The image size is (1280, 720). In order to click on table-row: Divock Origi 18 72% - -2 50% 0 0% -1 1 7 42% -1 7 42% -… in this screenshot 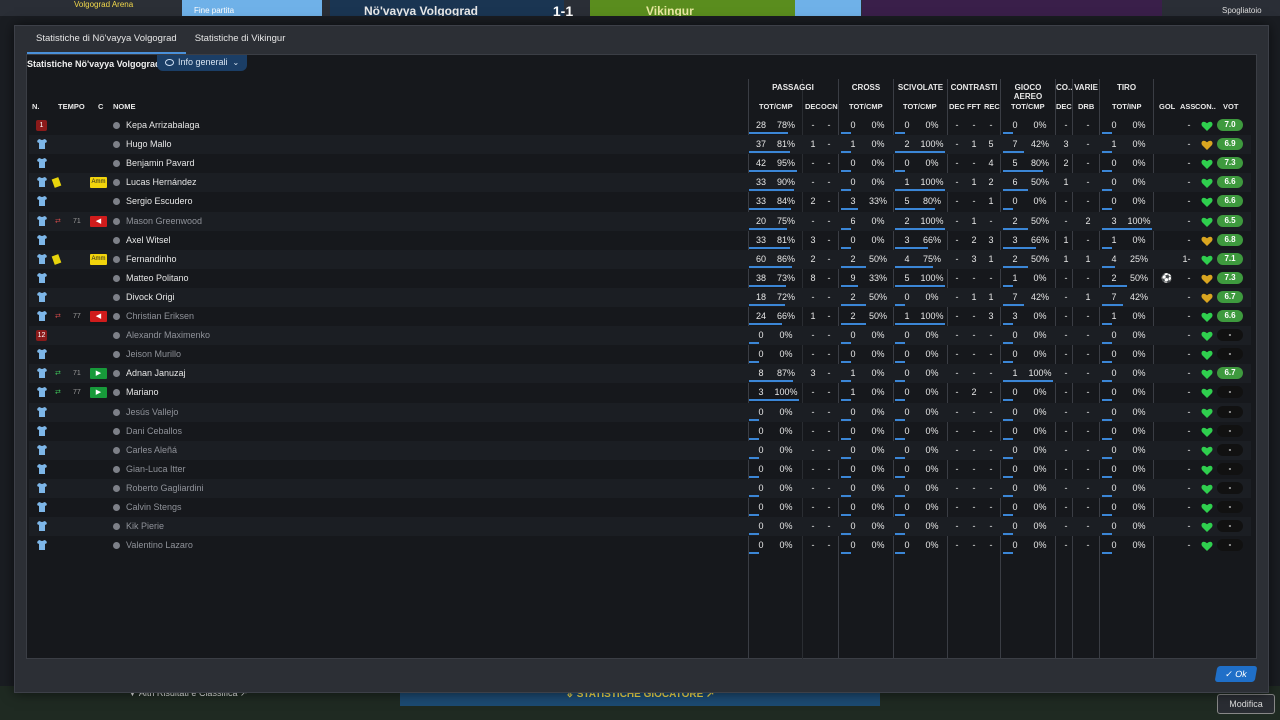, I will do `click(640, 297)`.